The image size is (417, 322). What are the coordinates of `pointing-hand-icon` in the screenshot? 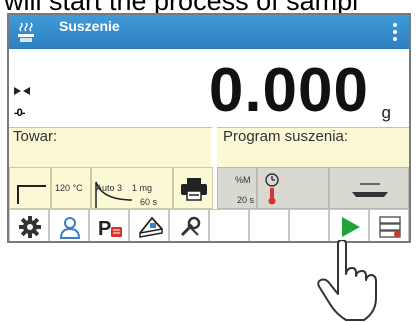 It's located at (347, 280).